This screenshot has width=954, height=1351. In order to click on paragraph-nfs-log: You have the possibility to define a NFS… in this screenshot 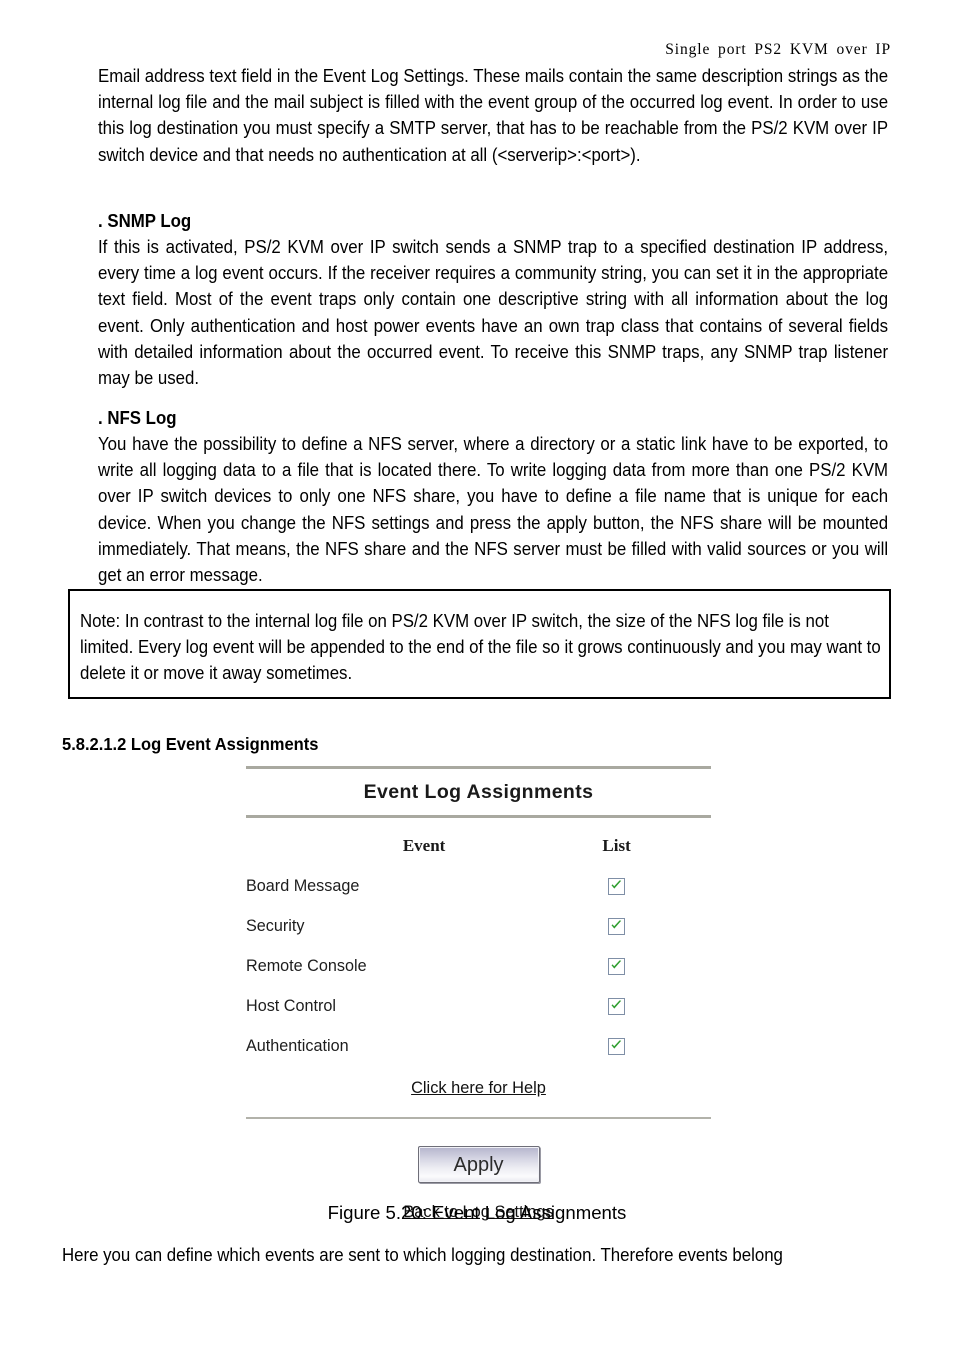, I will do `click(493, 509)`.